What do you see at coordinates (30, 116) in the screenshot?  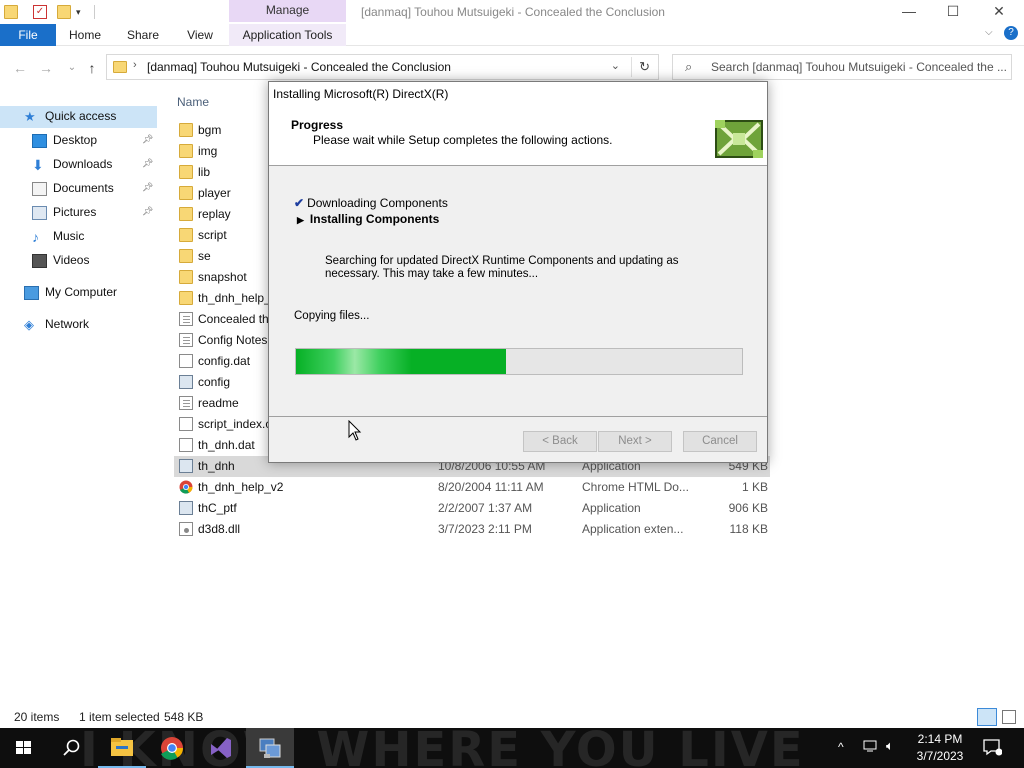 I see `star-icon: ★` at bounding box center [30, 116].